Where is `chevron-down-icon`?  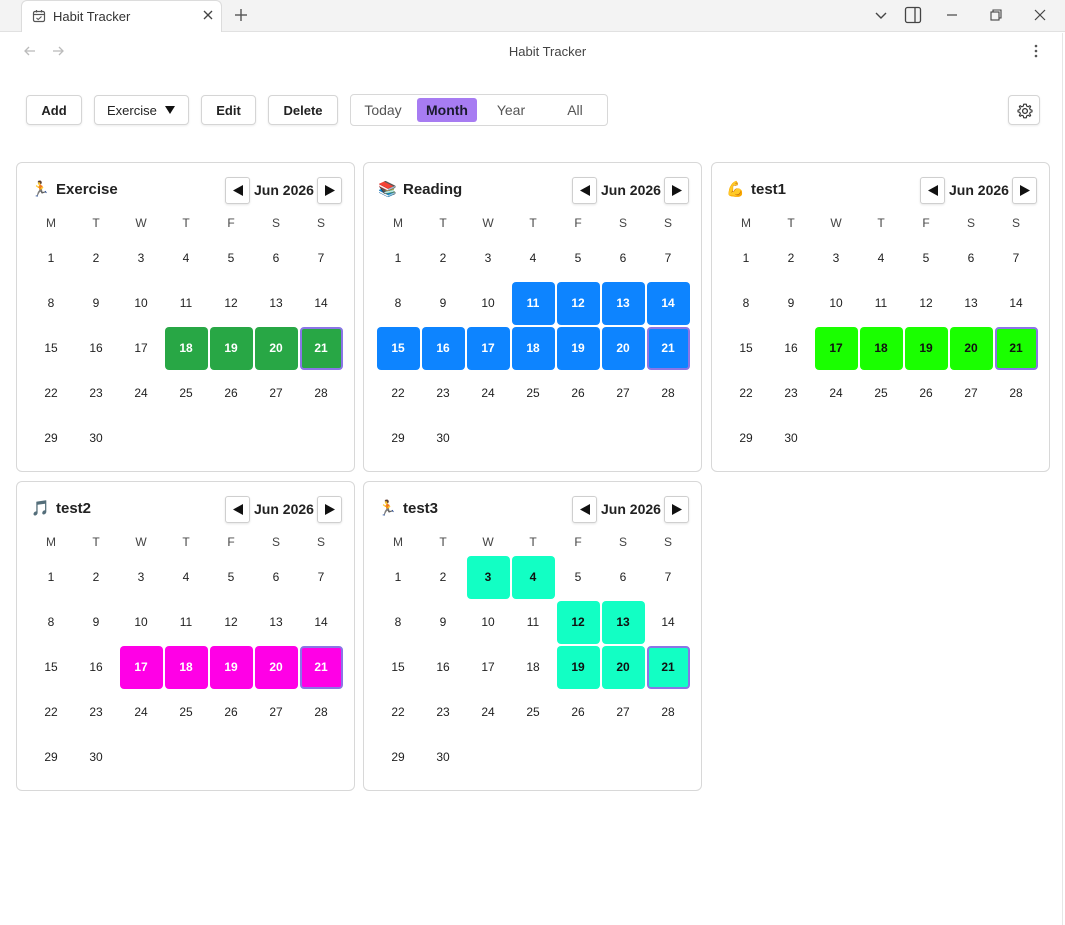 chevron-down-icon is located at coordinates (881, 15).